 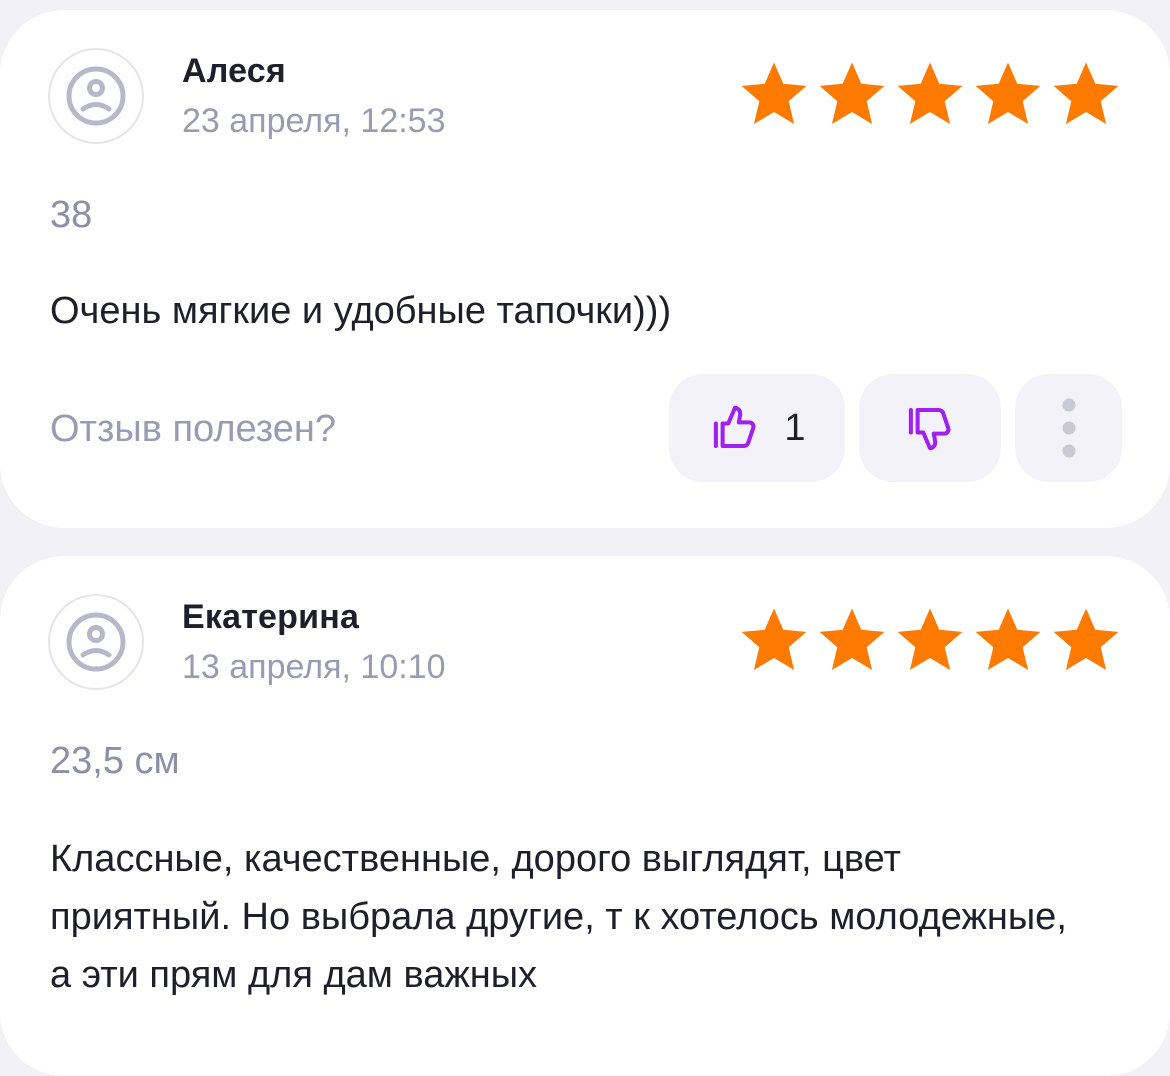 What do you see at coordinates (314, 667) in the screenshot?
I see `review-date: 13 апреля, 10:10` at bounding box center [314, 667].